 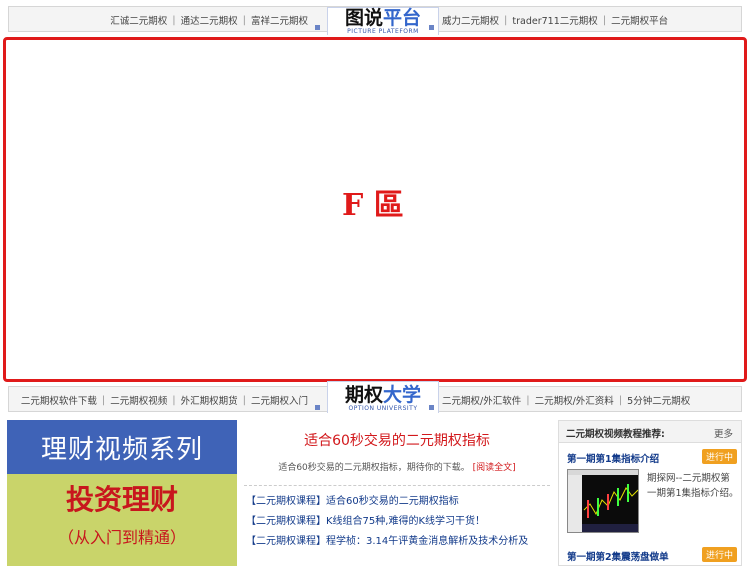 What do you see at coordinates (122, 447) in the screenshot?
I see `banner-title: 理财视频系列` at bounding box center [122, 447].